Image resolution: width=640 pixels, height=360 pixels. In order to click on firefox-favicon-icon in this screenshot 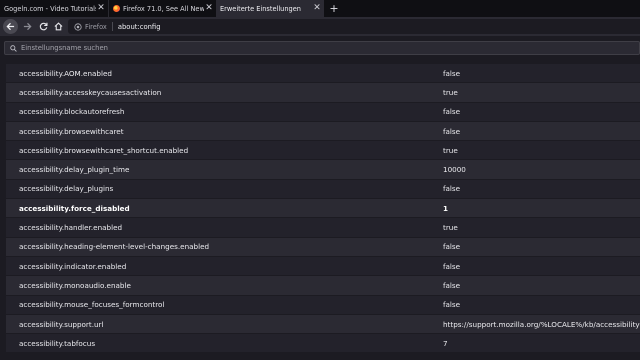, I will do `click(116, 8)`.